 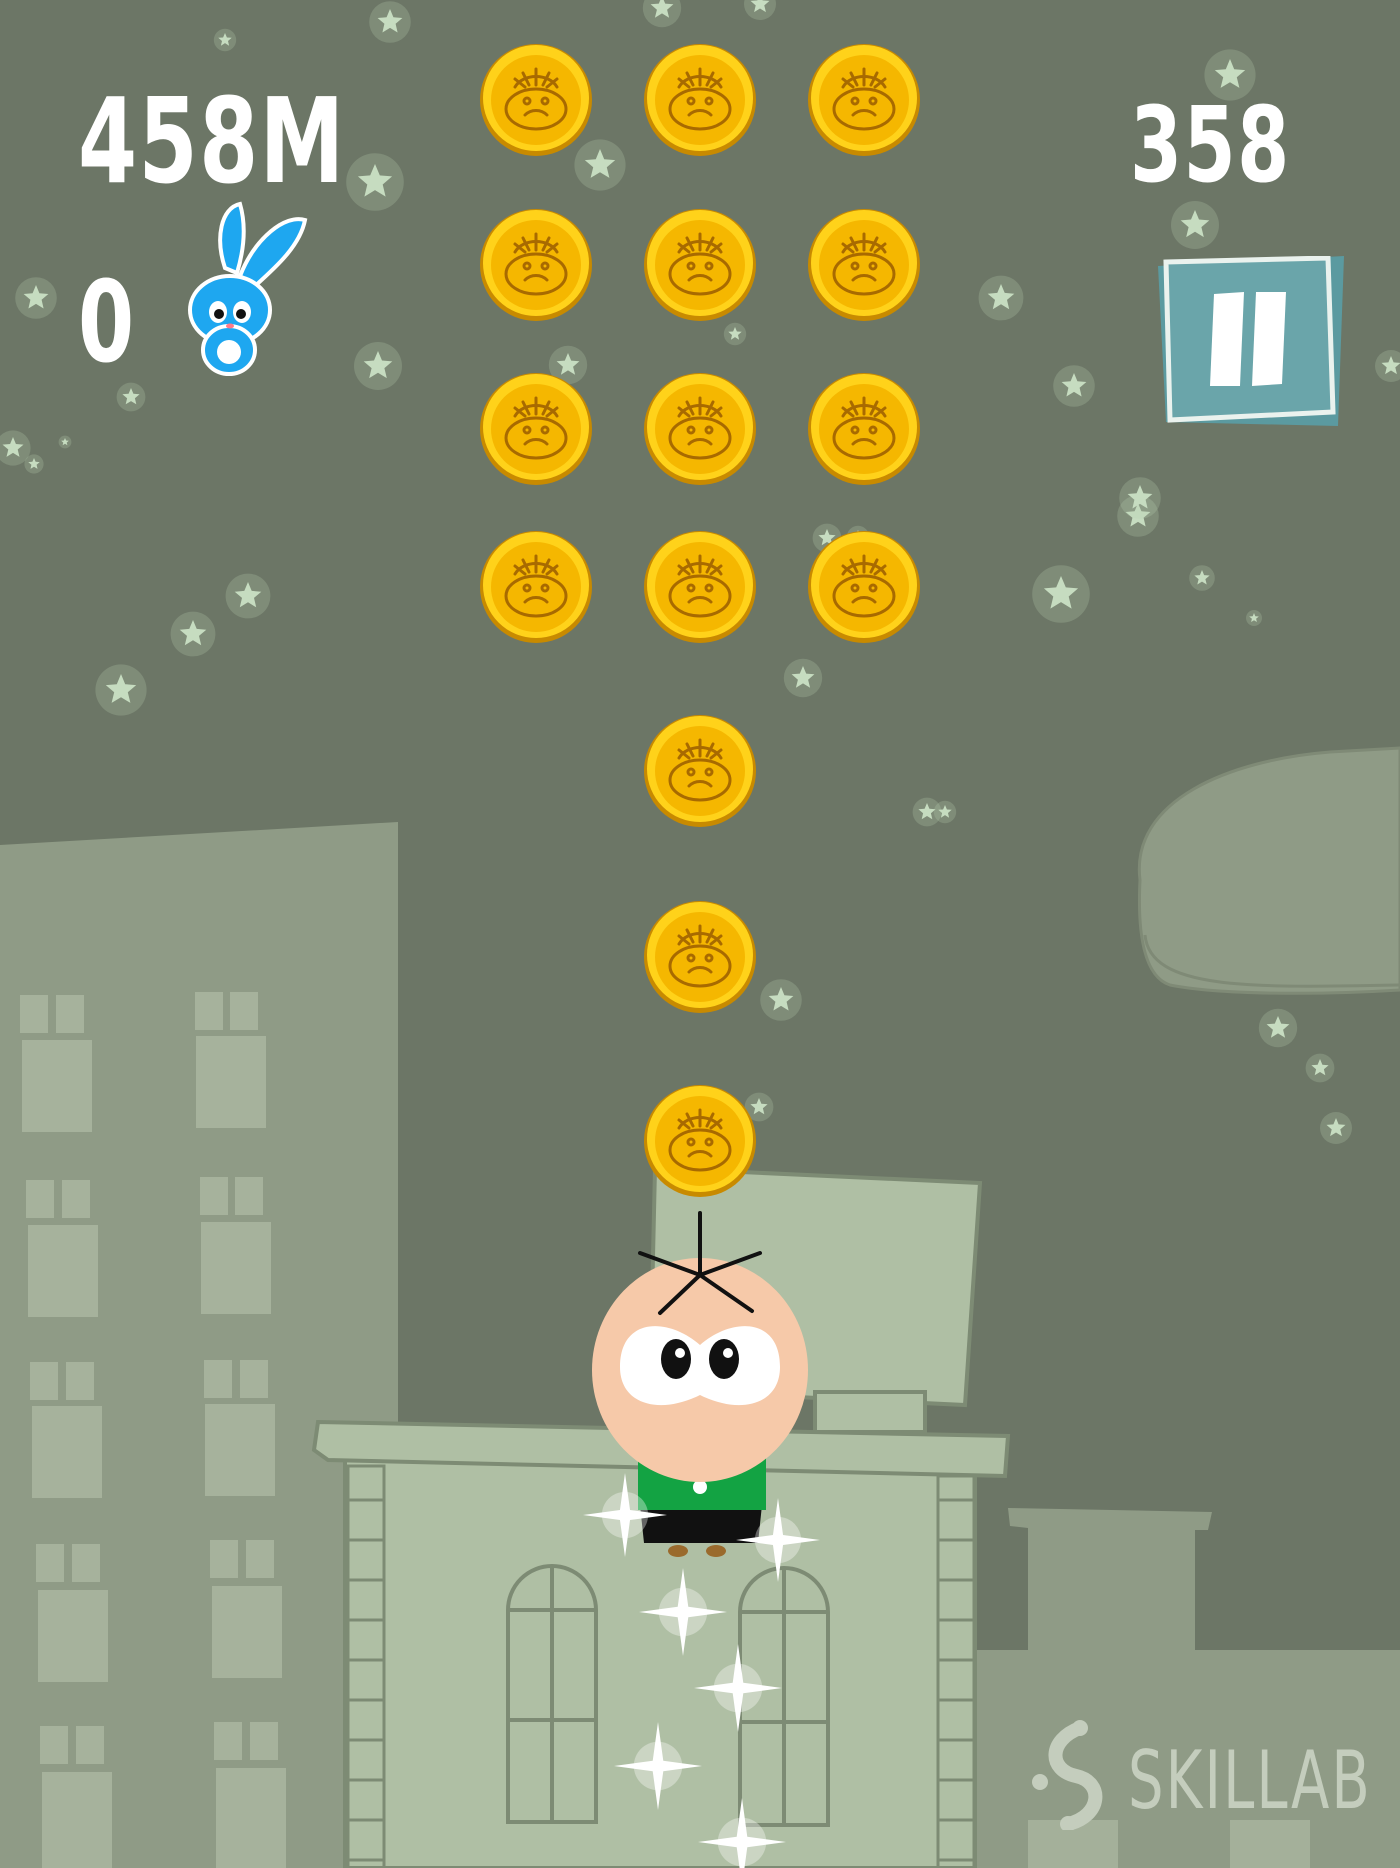 What do you see at coordinates (212, 141) in the screenshot?
I see `distance-counter: 458M` at bounding box center [212, 141].